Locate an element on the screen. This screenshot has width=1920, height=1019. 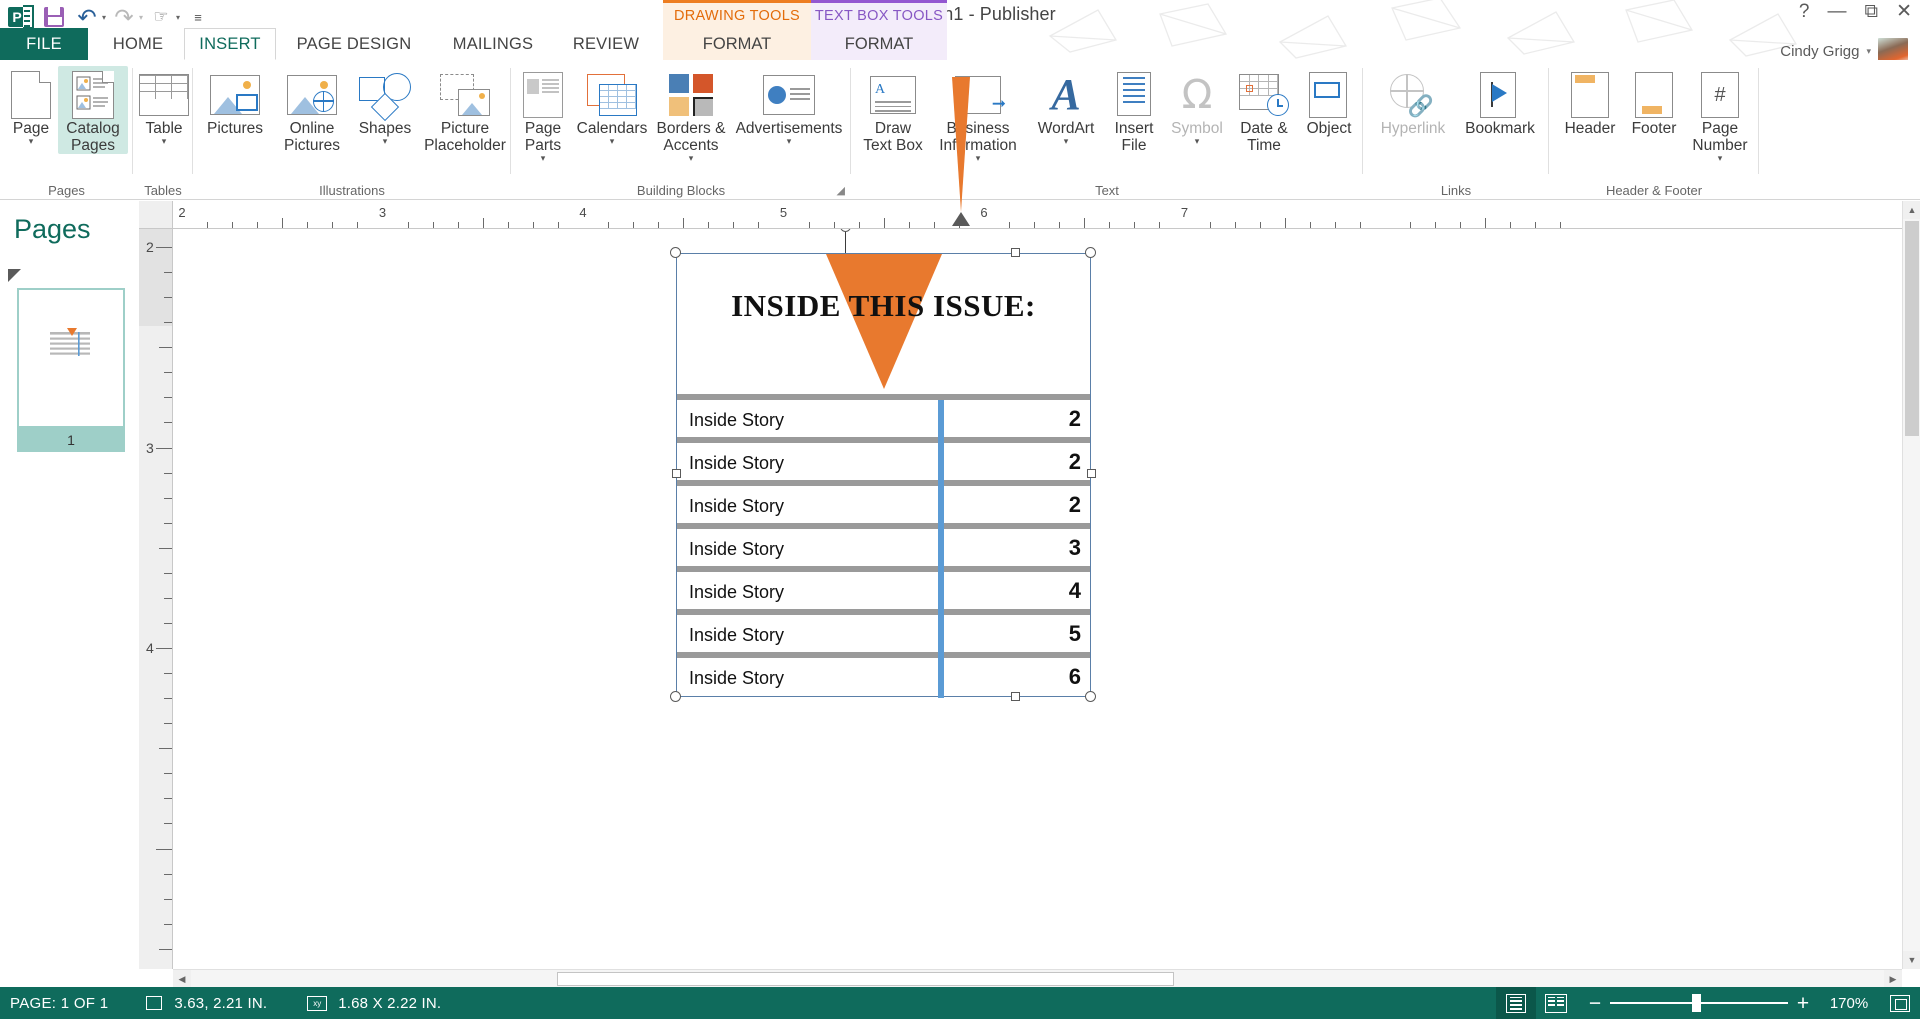
zoom-out-button: − is located at coordinates (1595, 1003).